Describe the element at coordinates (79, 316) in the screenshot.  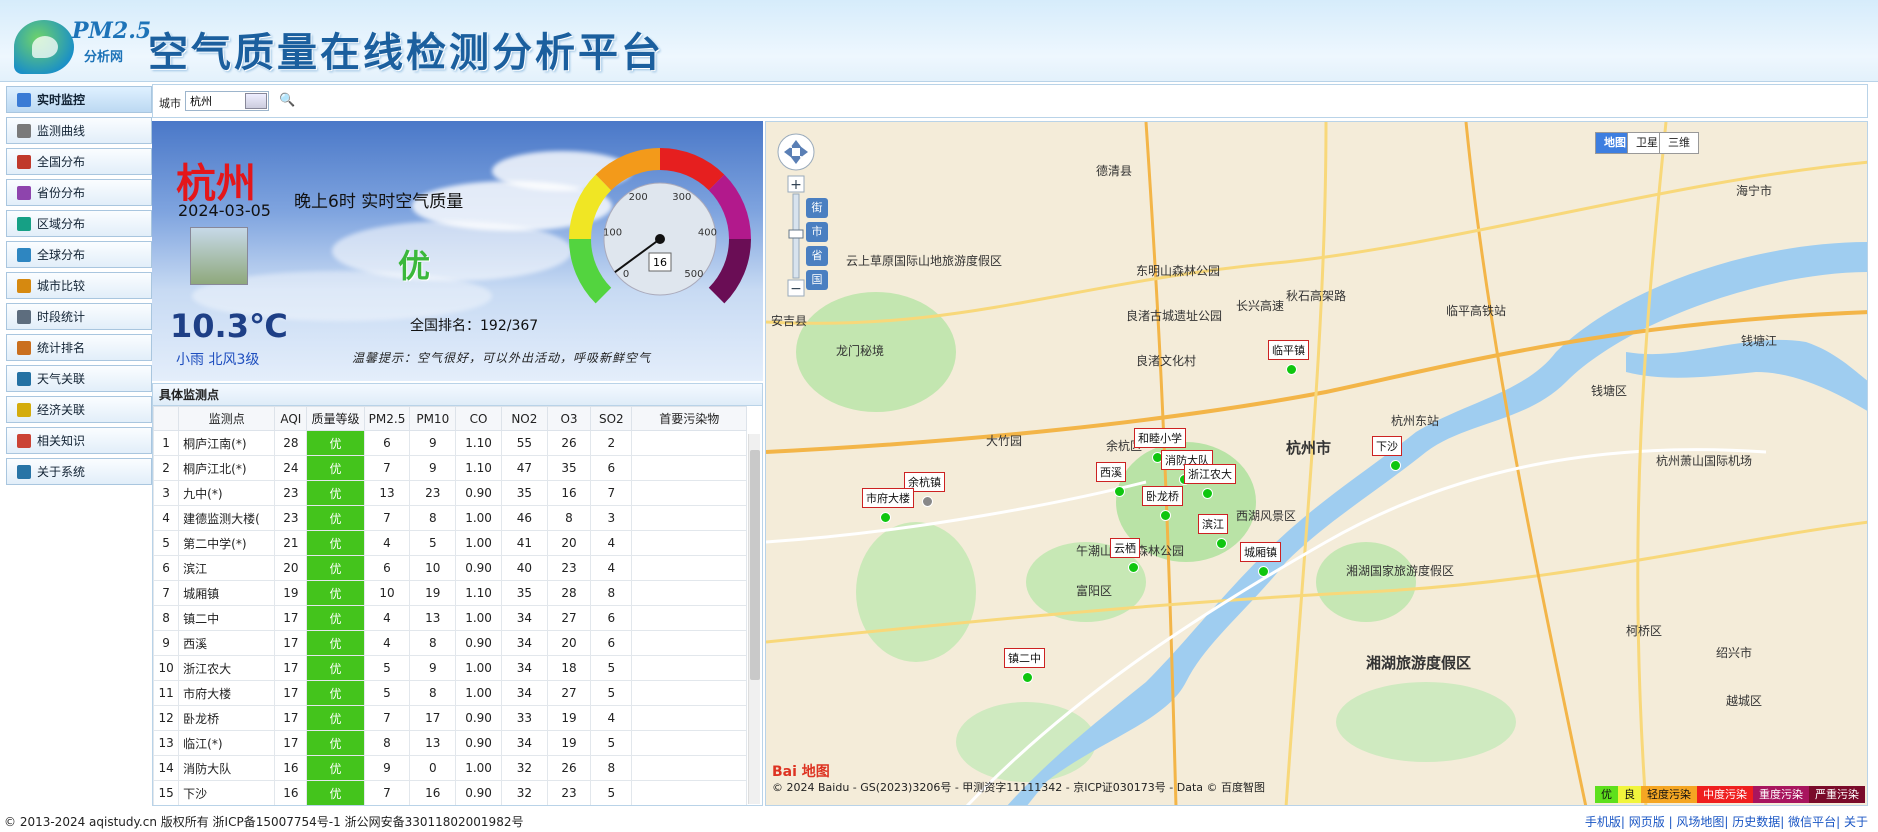
I see `sidebar-item-8: 时段统计` at that location.